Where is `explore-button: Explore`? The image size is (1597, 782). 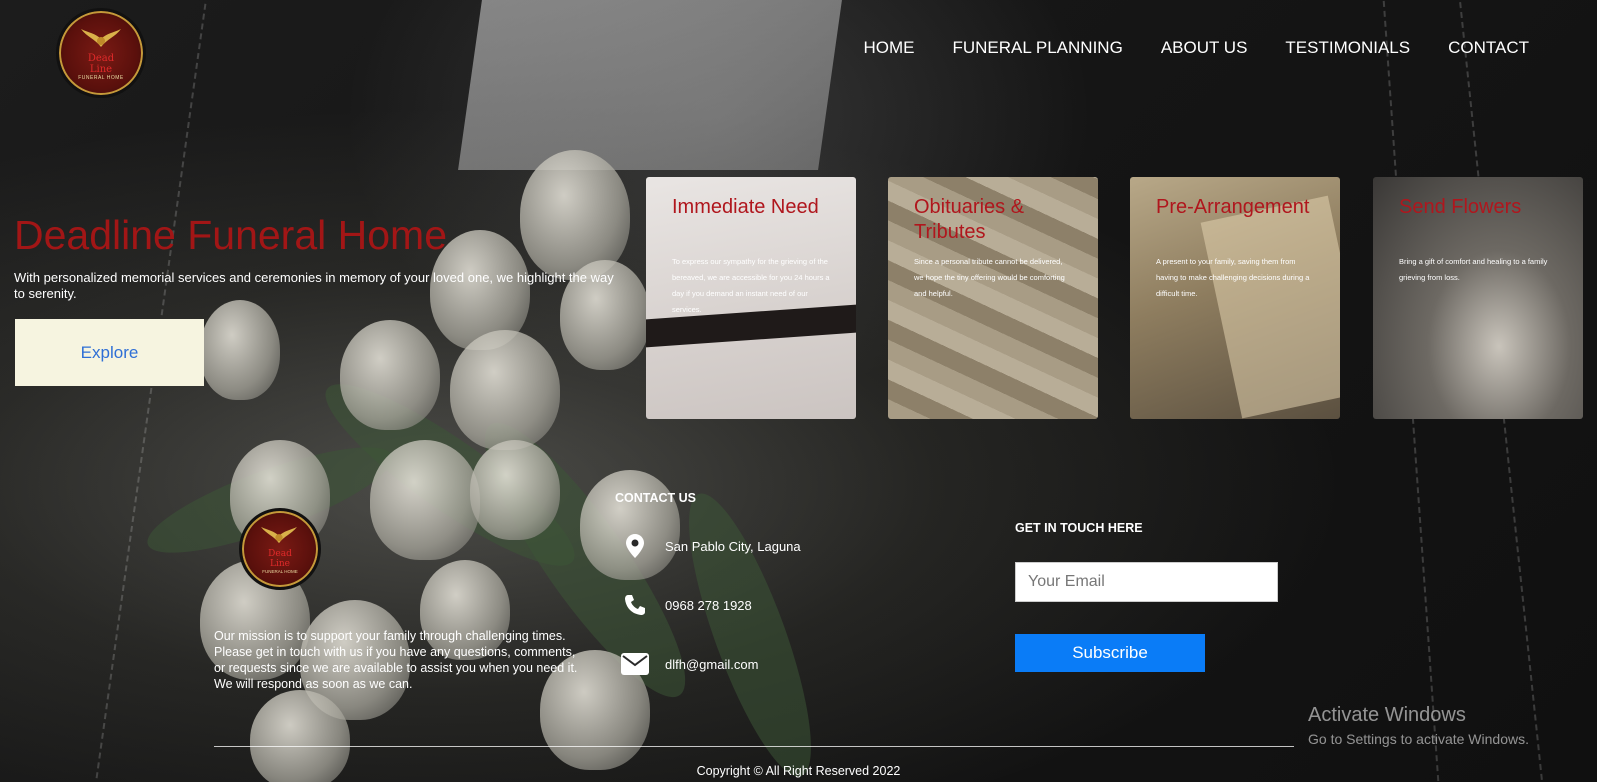
explore-button: Explore is located at coordinates (109, 352).